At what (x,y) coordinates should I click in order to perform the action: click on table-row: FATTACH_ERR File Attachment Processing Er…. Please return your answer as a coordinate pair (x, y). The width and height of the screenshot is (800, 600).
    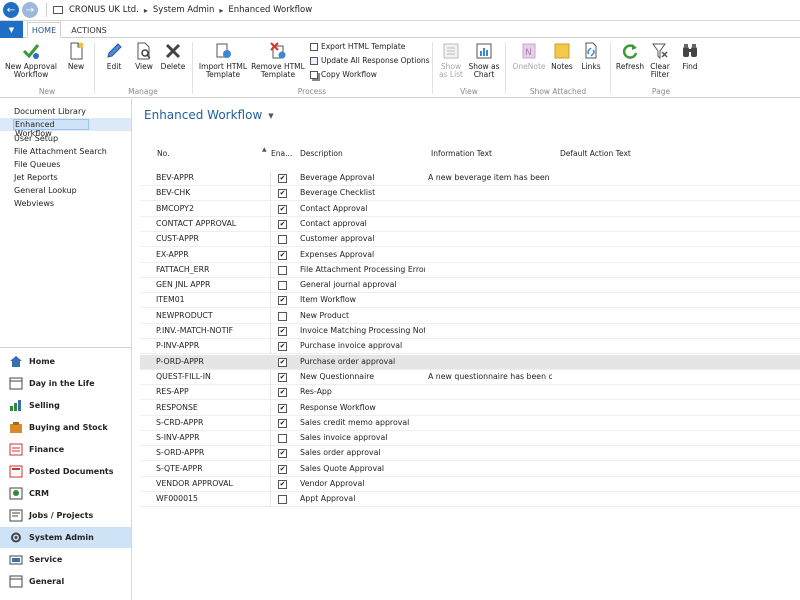
    Looking at the image, I should click on (470, 270).